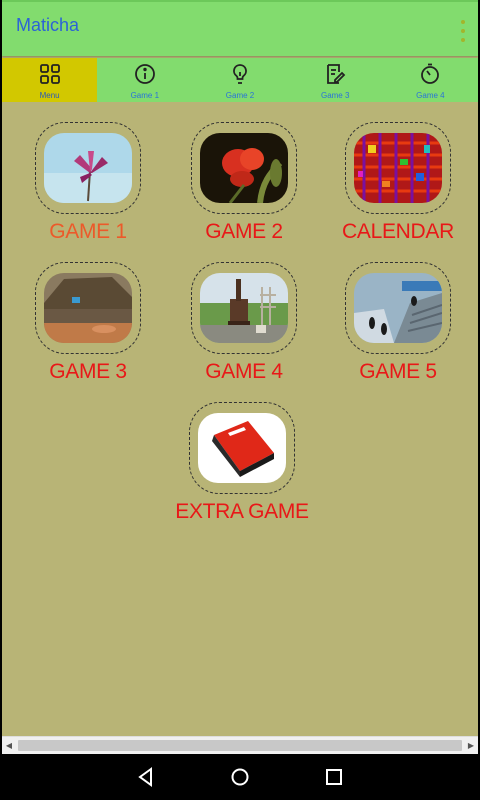 Image resolution: width=480 pixels, height=800 pixels. Describe the element at coordinates (48, 25) in the screenshot. I see `app-title: Maticha` at that location.